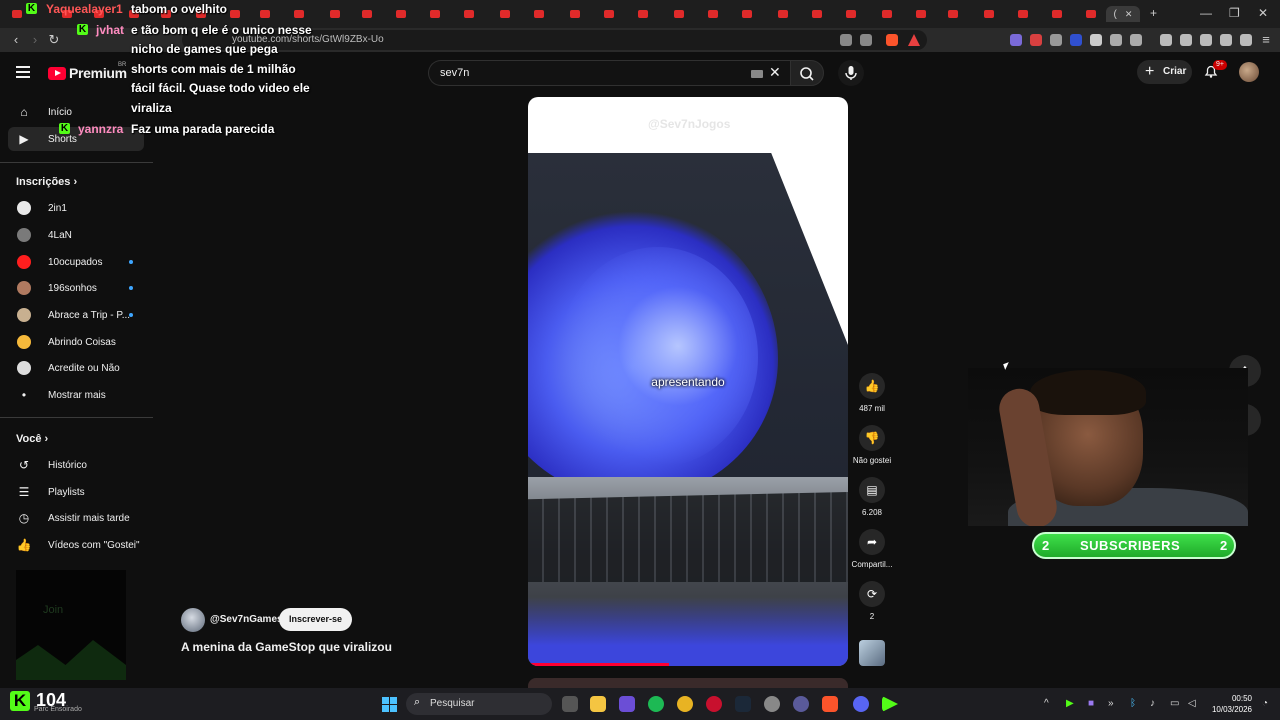 The width and height of the screenshot is (1280, 720). What do you see at coordinates (872, 490) in the screenshot?
I see `comments-icon: ▤` at bounding box center [872, 490].